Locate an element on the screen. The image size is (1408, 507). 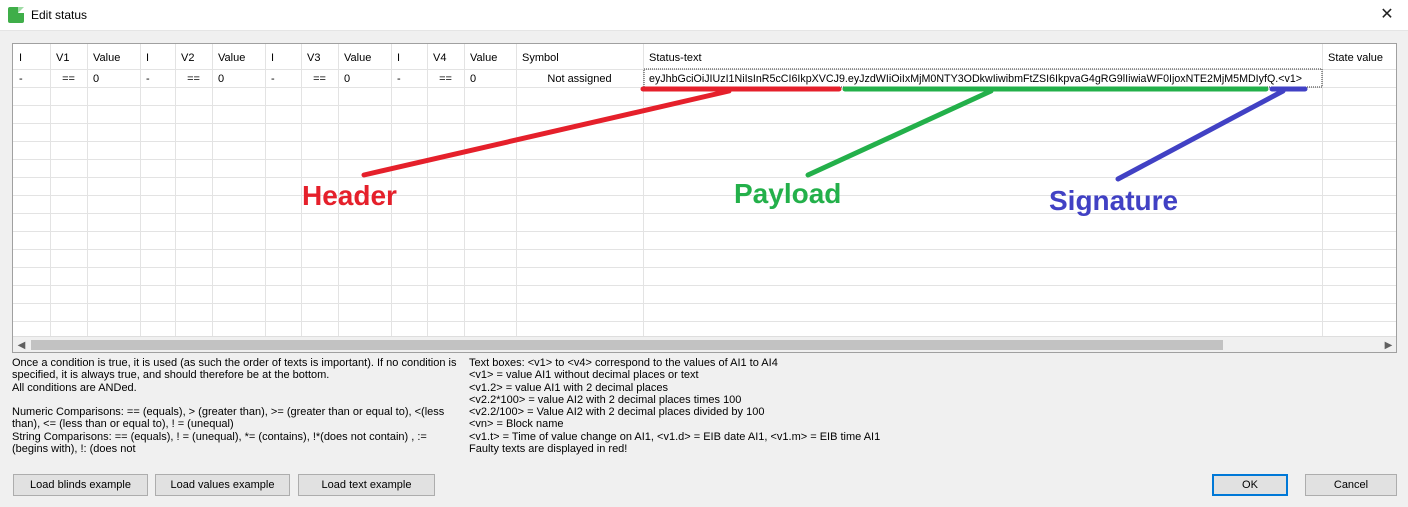
app-icon is located at coordinates (16, 15).